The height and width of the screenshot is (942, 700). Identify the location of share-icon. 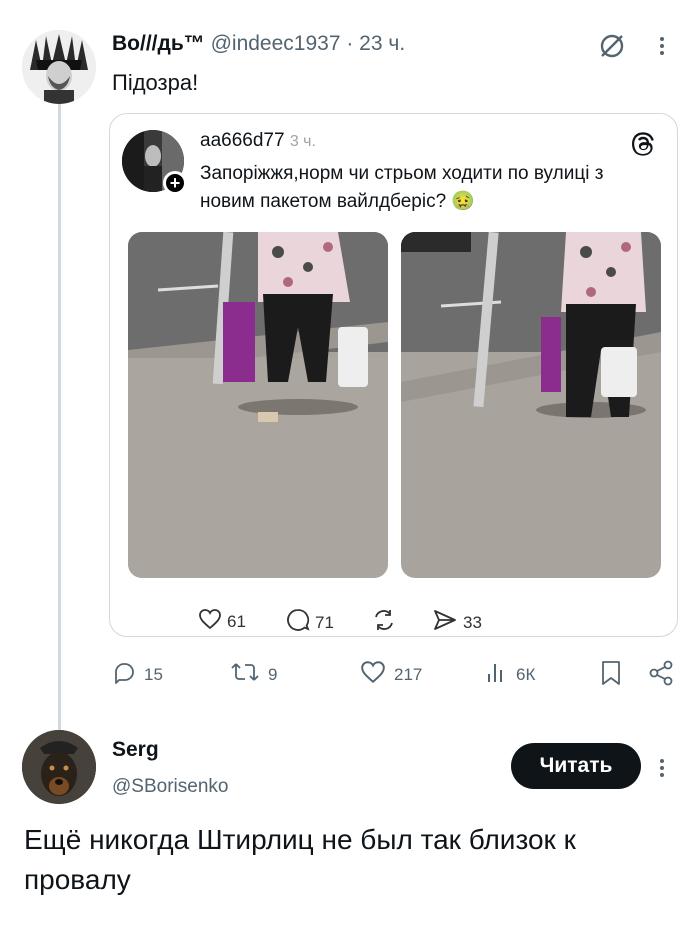
(661, 675).